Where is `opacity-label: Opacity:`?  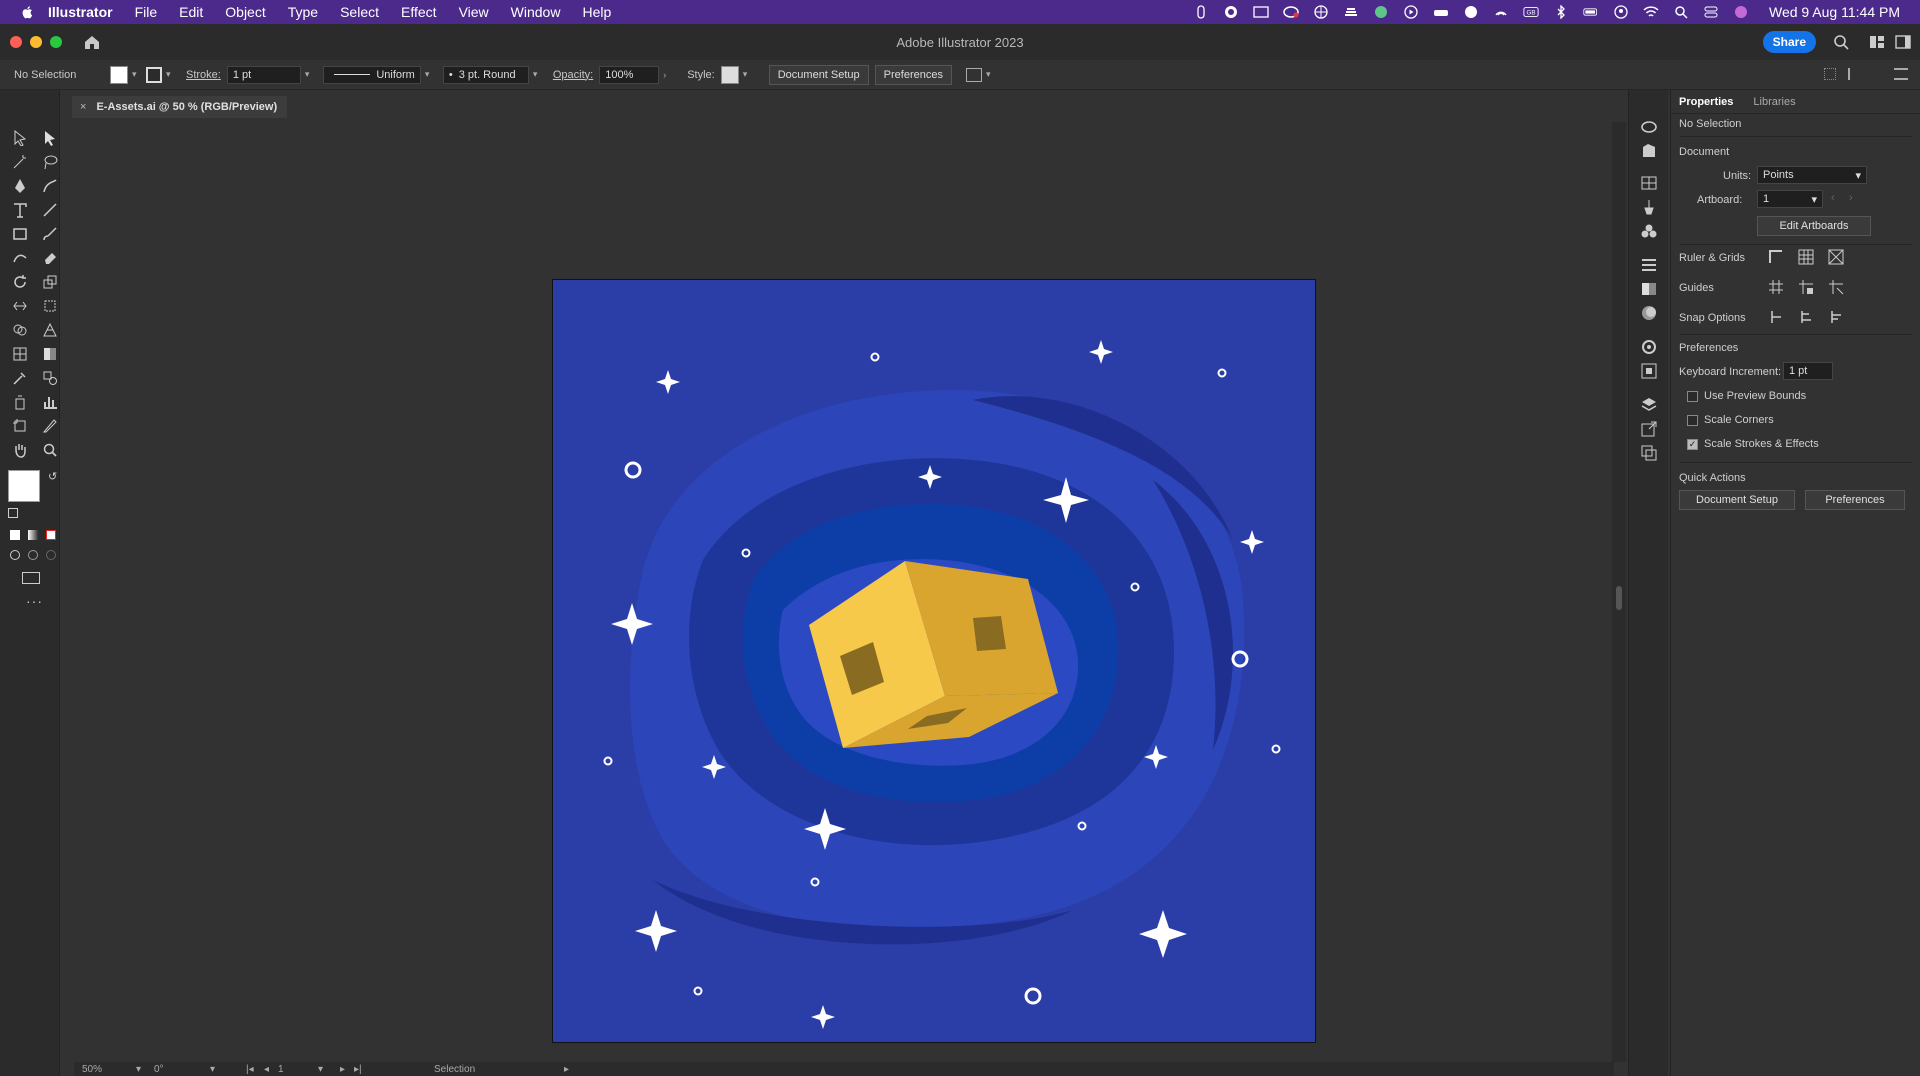 opacity-label: Opacity: is located at coordinates (573, 75).